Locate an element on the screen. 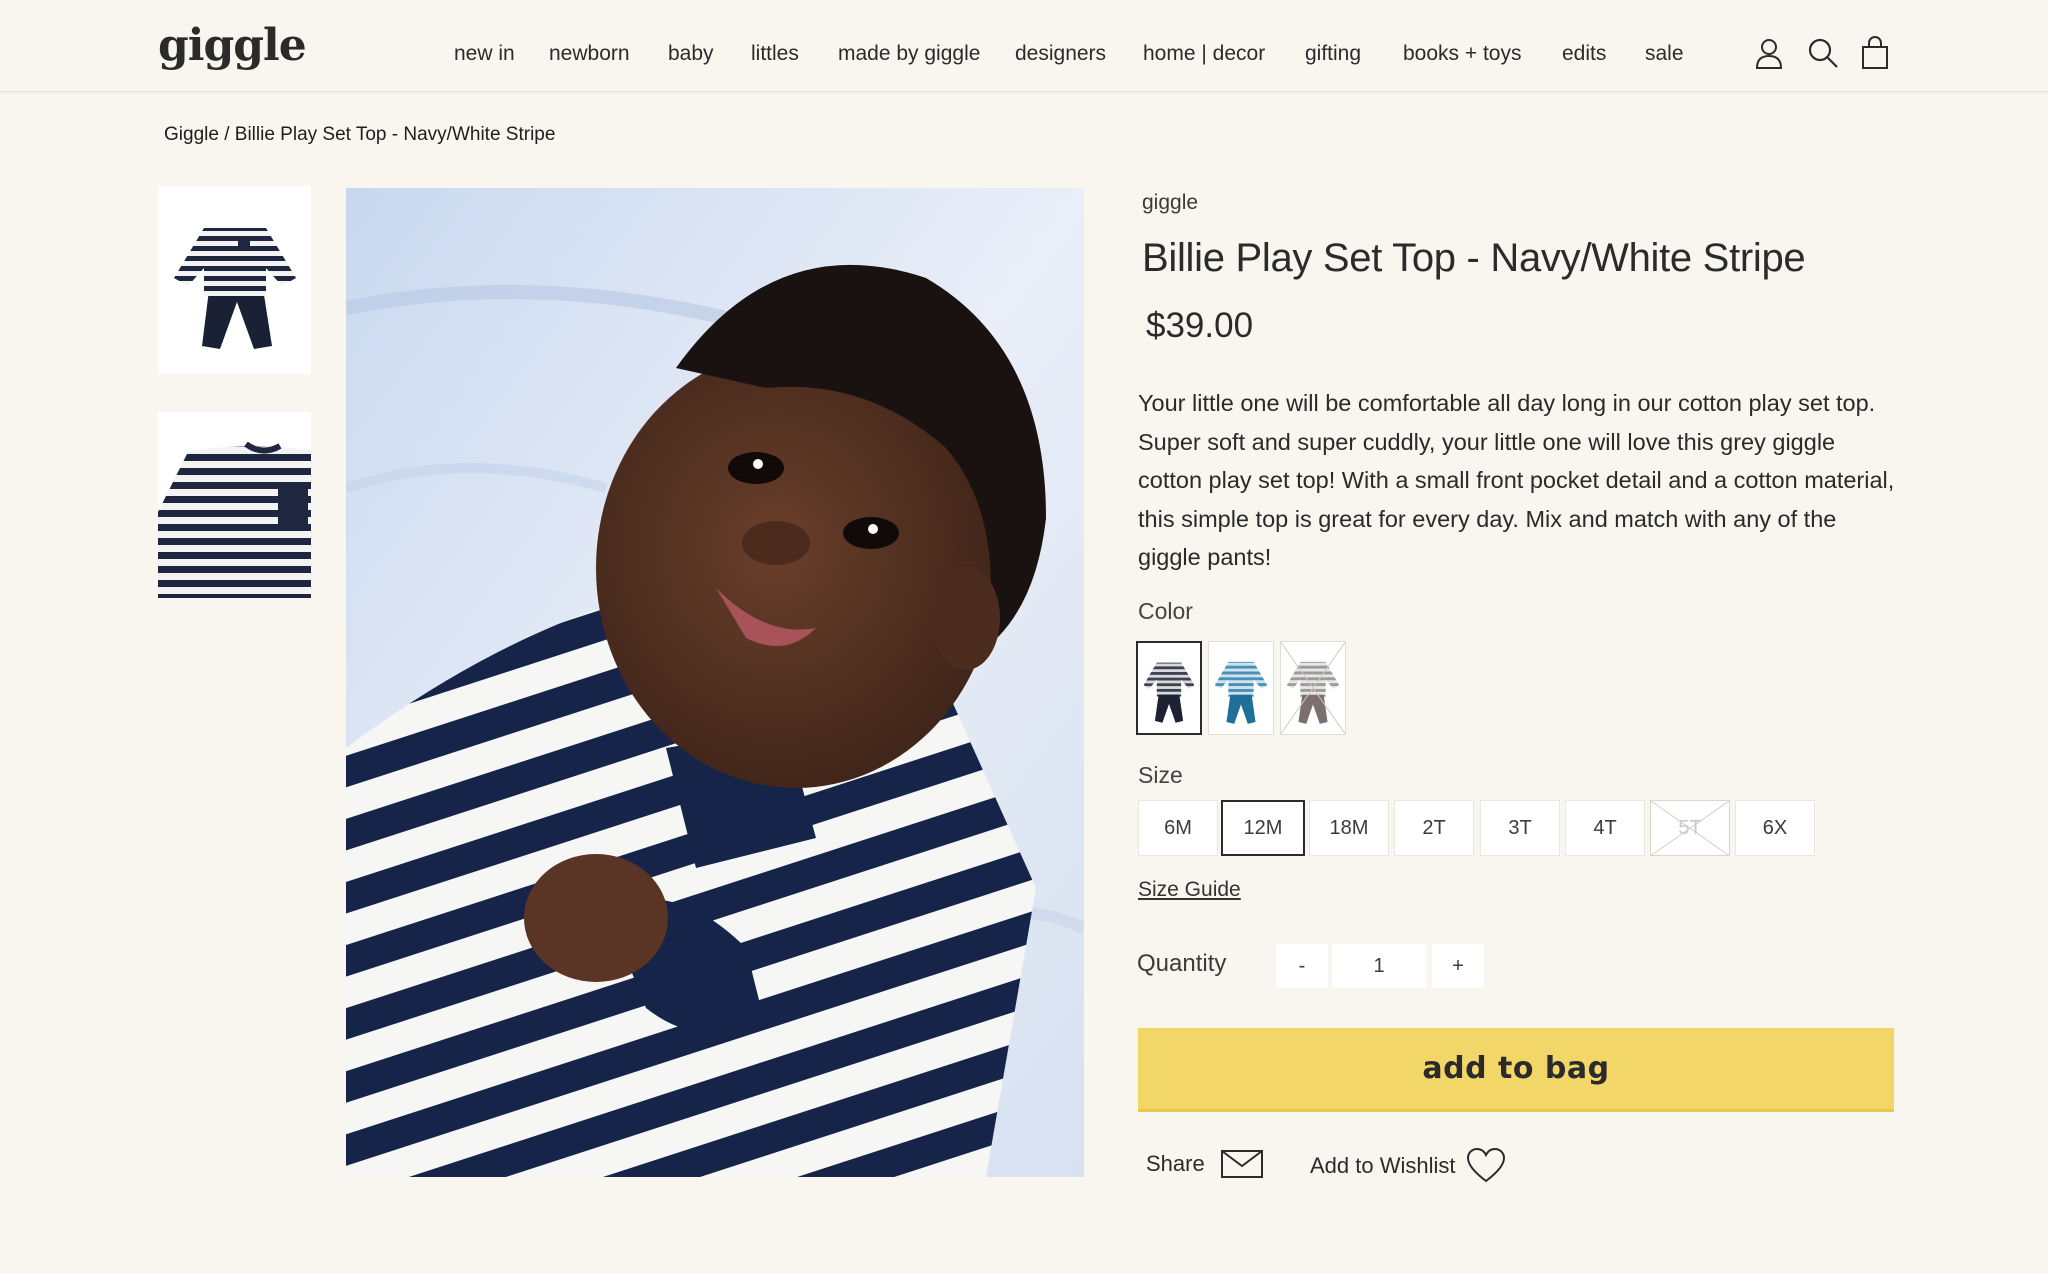  nav-books-toys: books + toys is located at coordinates (1462, 54).